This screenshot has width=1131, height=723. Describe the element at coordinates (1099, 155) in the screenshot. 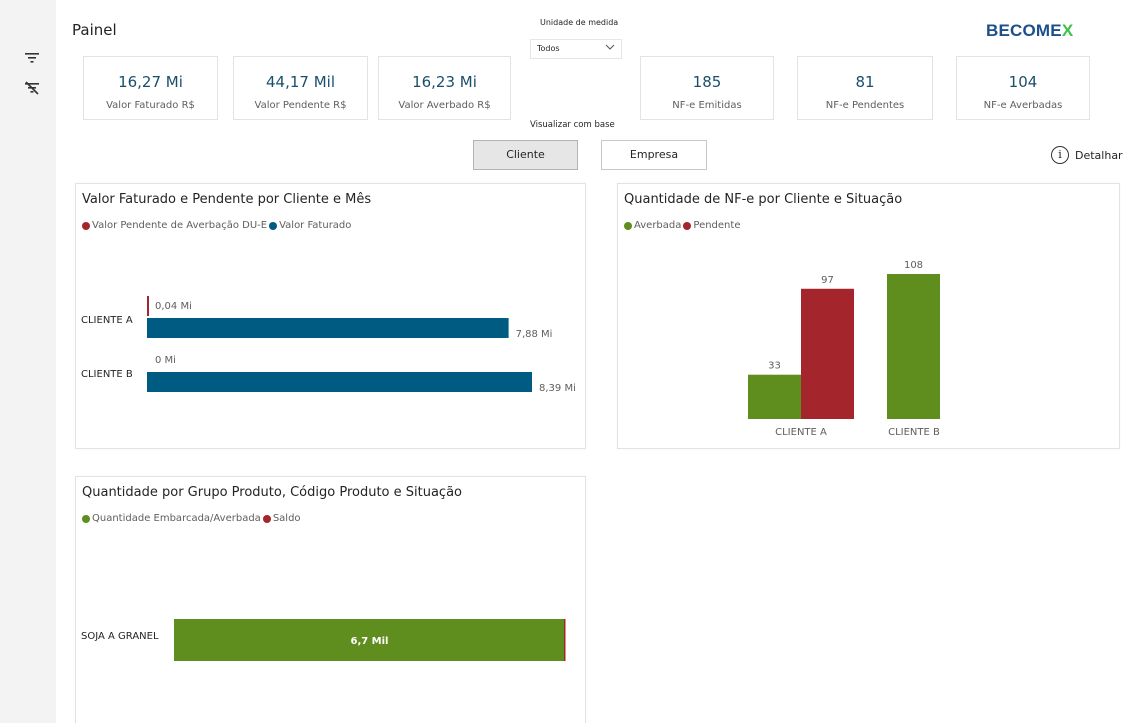

I see `detail-label: Detalhar` at that location.